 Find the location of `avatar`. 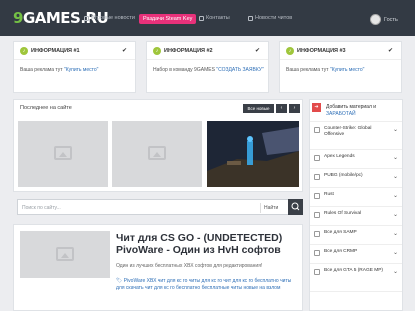

avatar is located at coordinates (375, 19).